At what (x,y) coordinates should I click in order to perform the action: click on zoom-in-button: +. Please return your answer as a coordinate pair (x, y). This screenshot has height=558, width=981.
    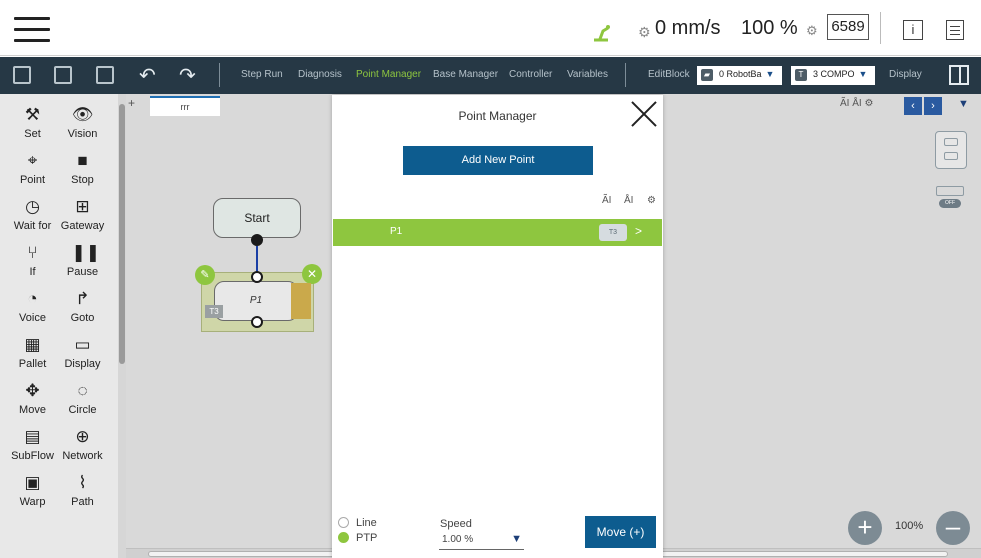
    Looking at the image, I should click on (865, 528).